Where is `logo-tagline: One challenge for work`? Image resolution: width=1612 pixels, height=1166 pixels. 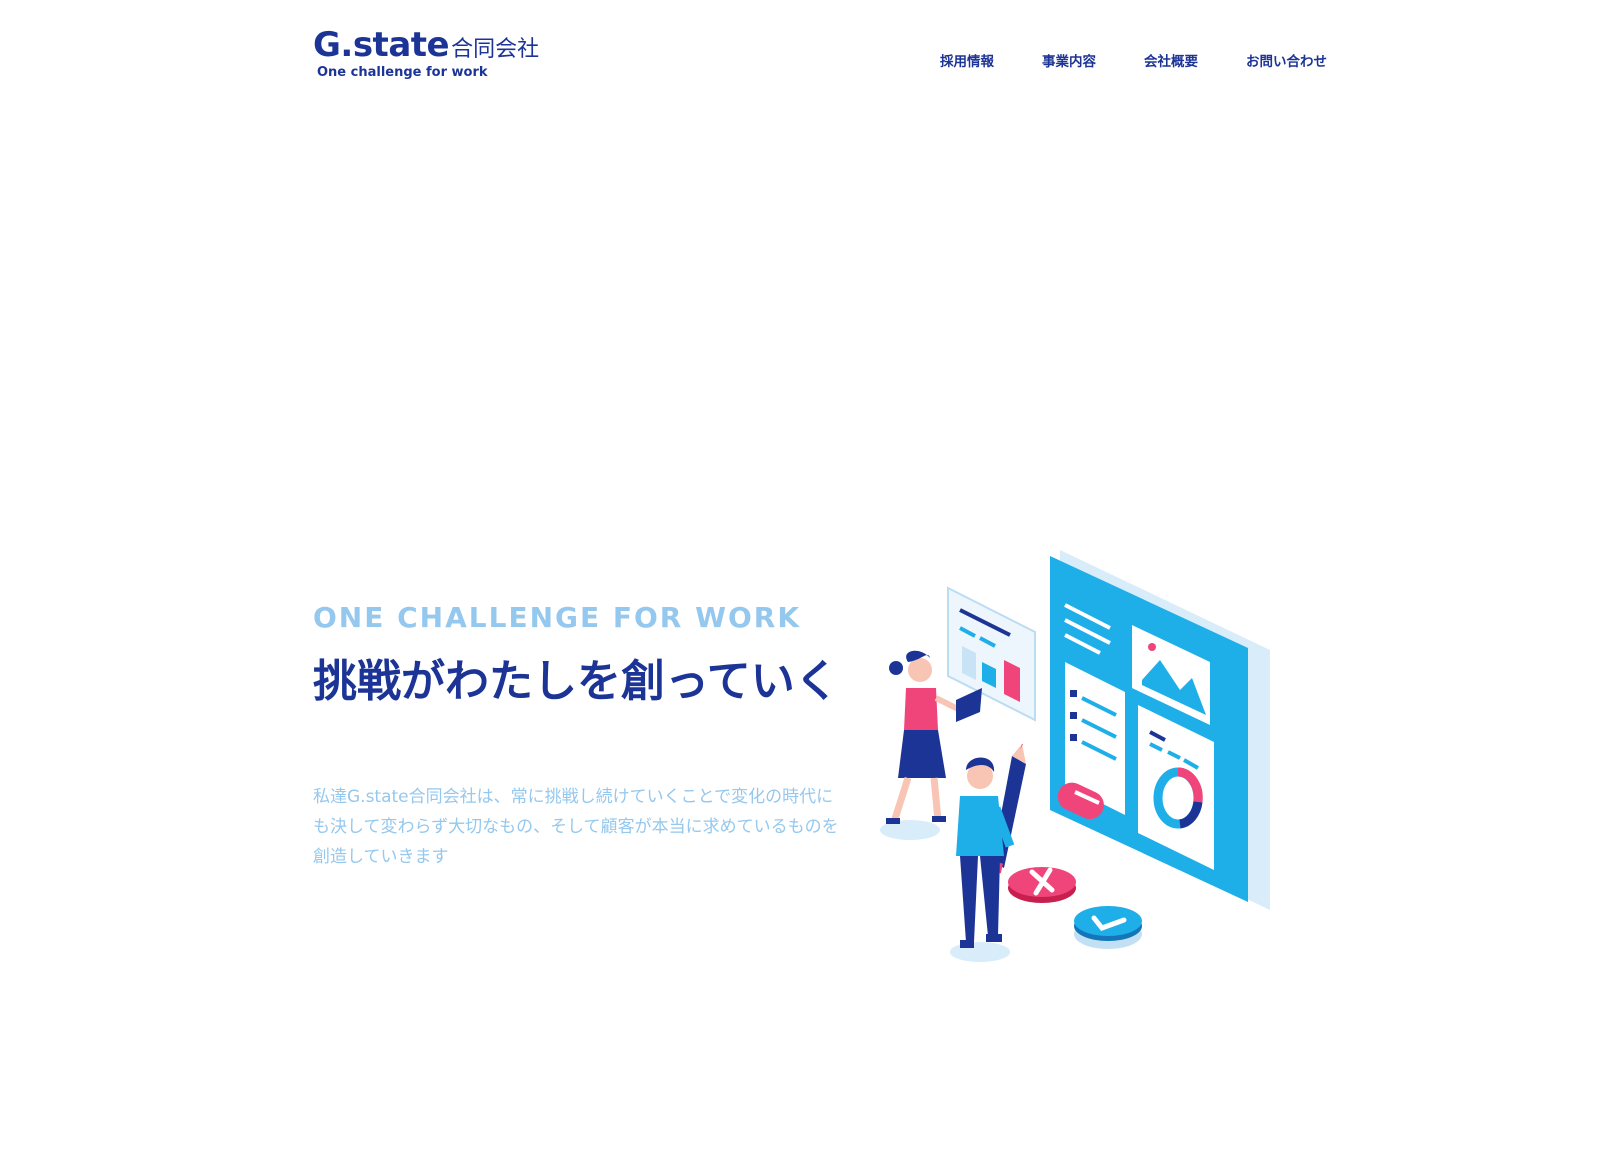 logo-tagline: One challenge for work is located at coordinates (402, 72).